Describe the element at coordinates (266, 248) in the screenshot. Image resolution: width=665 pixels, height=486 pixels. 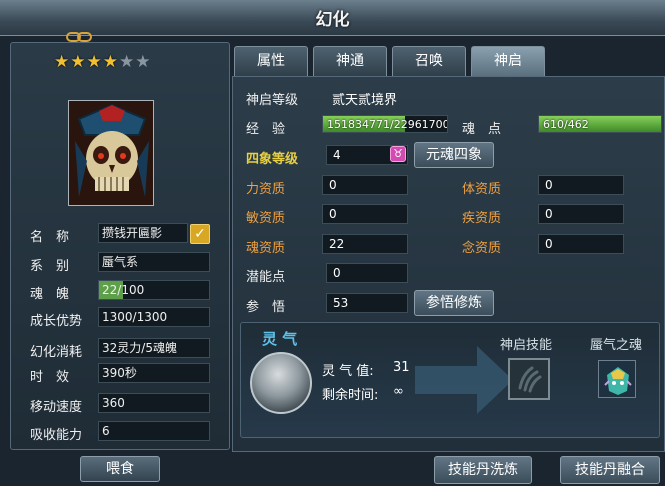
I see `soul-aptitude-label: 魂资质` at that location.